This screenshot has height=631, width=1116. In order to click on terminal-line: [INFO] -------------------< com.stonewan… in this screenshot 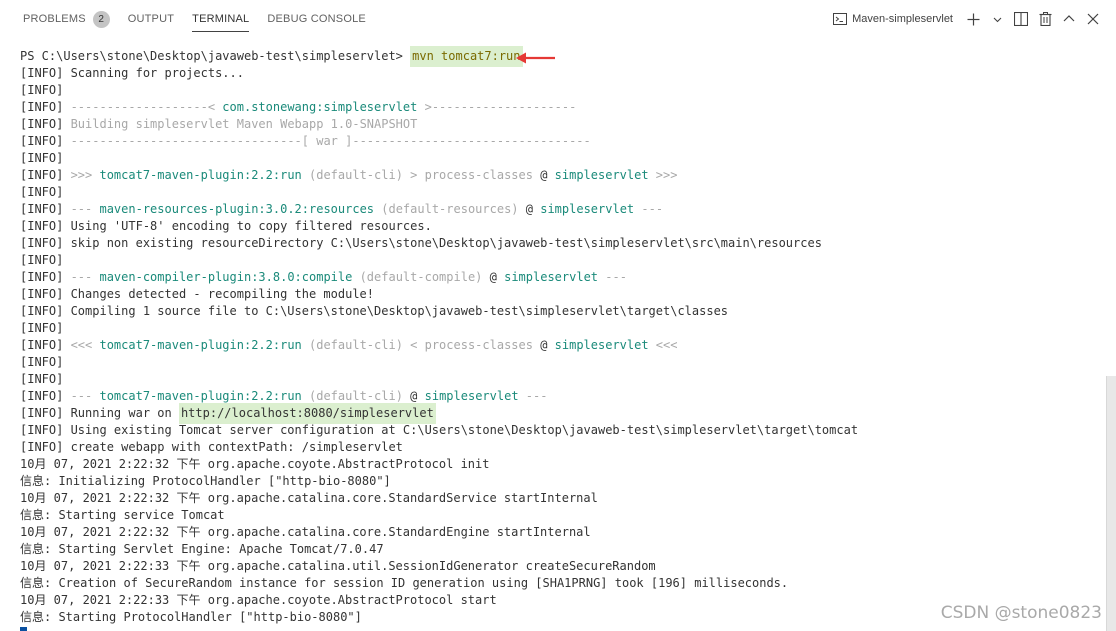, I will do `click(558, 107)`.